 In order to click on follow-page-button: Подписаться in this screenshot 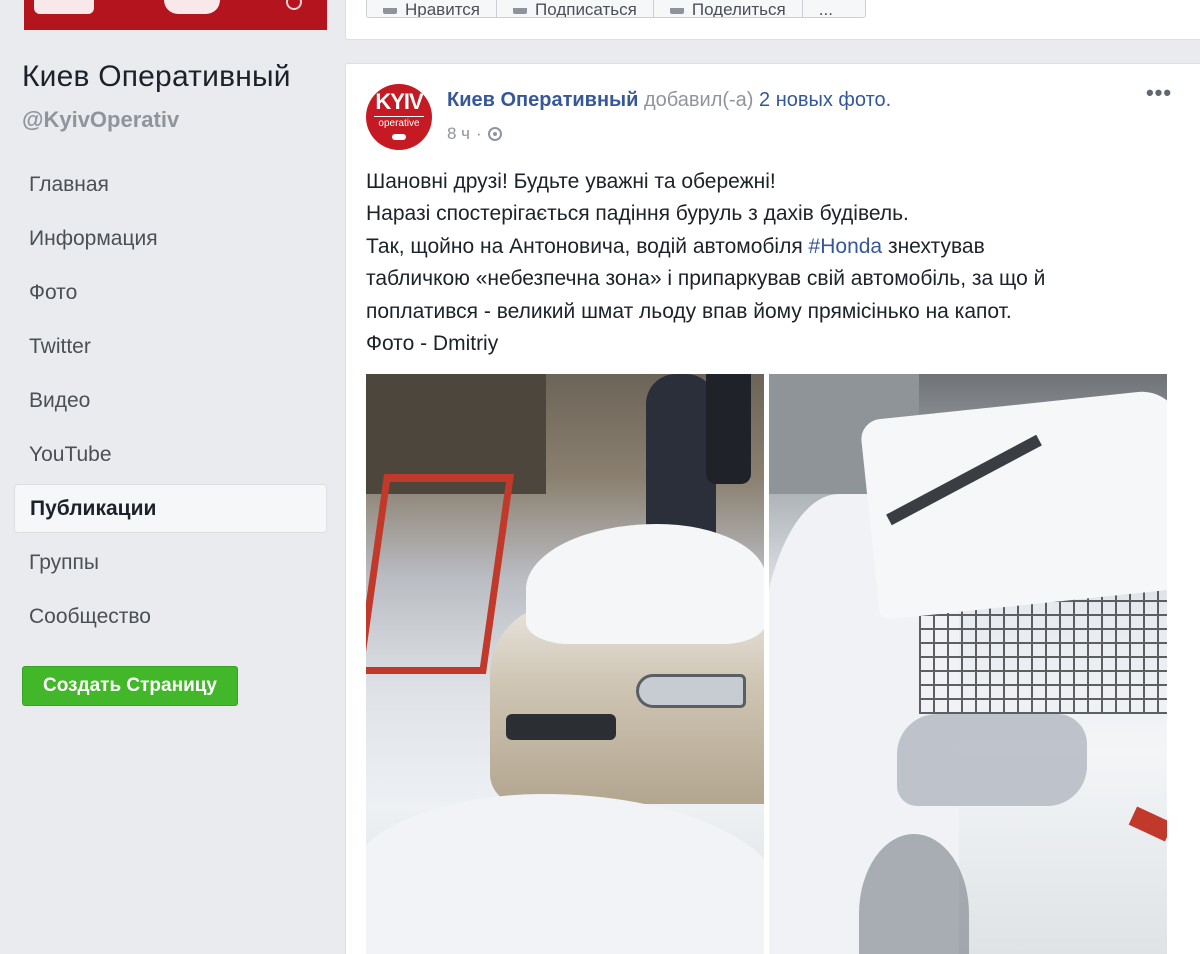, I will do `click(575, 9)`.